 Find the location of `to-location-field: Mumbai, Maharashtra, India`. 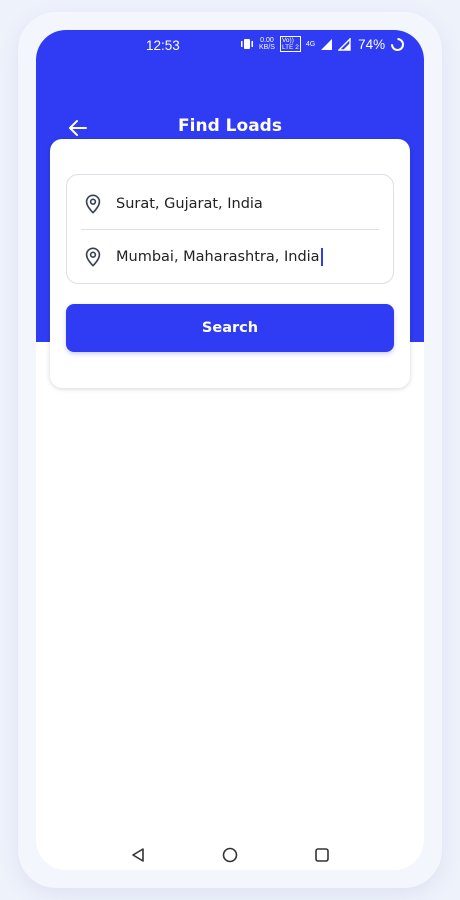

to-location-field: Mumbai, Maharashtra, India is located at coordinates (230, 257).